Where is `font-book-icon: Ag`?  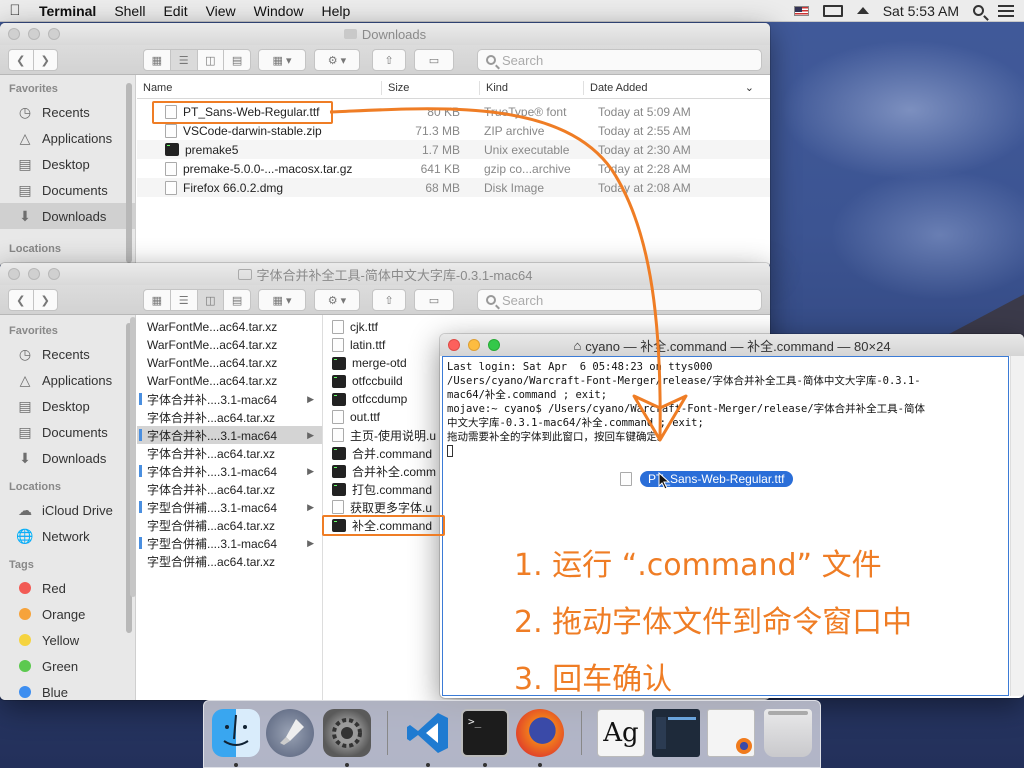 font-book-icon: Ag is located at coordinates (621, 733).